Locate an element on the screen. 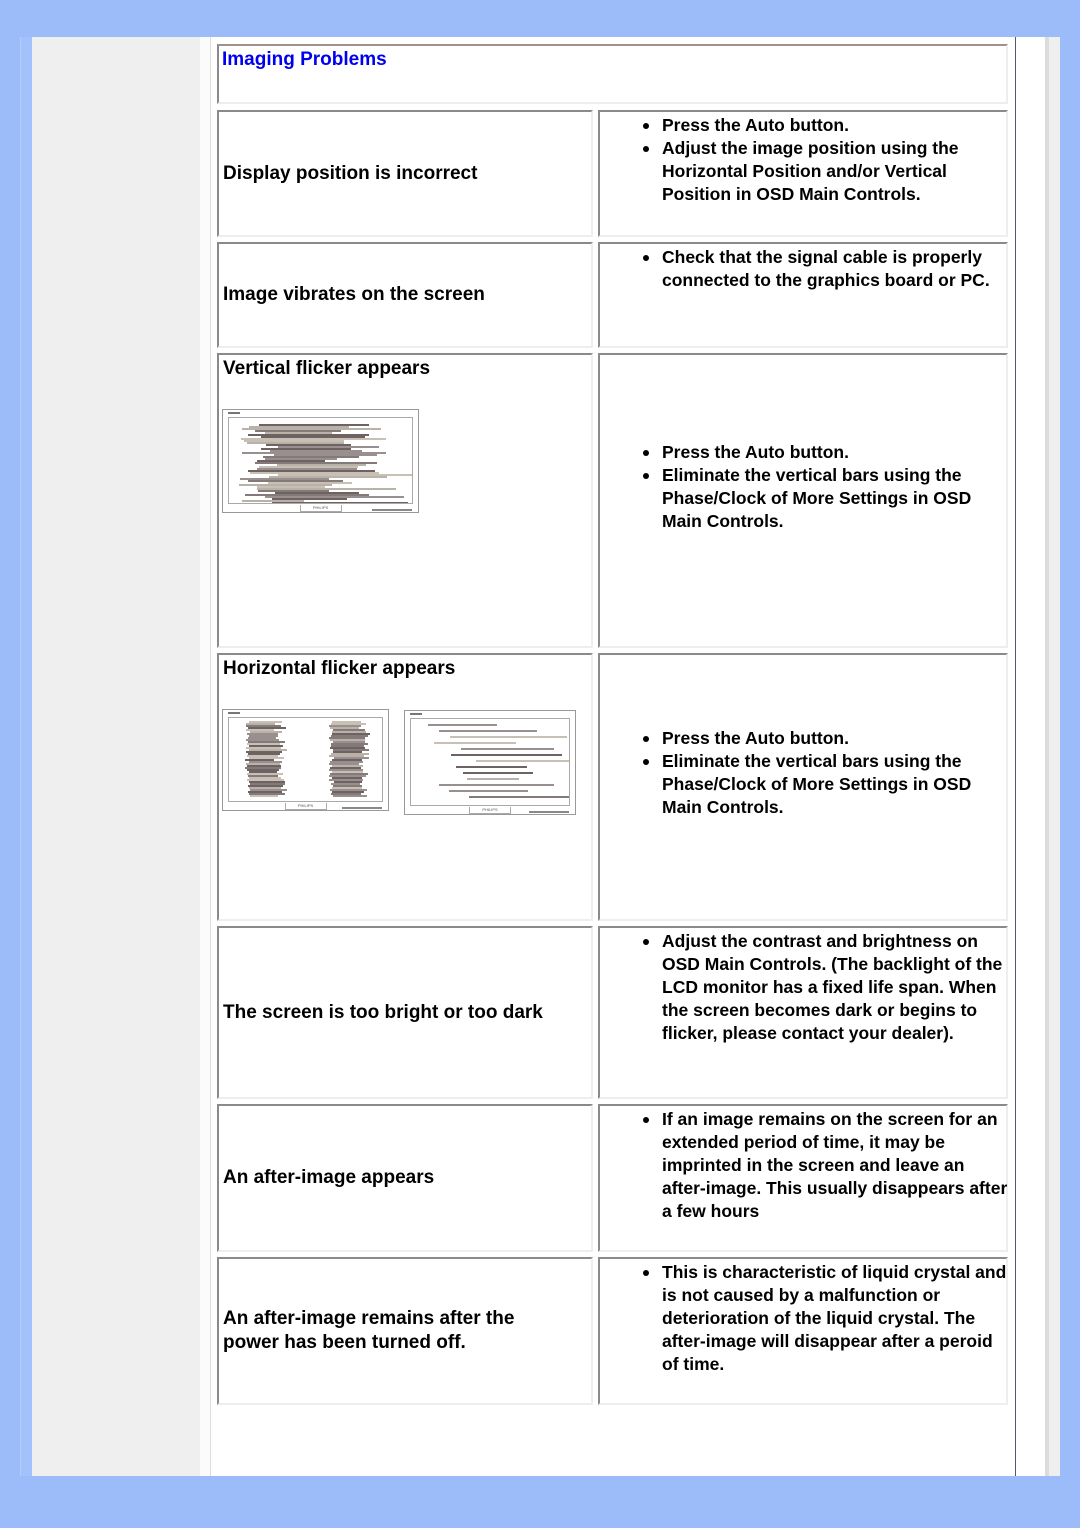 The height and width of the screenshot is (1528, 1080). monitor-horizontal-flicker-illustration-2: PHILIPS is located at coordinates (490, 762).